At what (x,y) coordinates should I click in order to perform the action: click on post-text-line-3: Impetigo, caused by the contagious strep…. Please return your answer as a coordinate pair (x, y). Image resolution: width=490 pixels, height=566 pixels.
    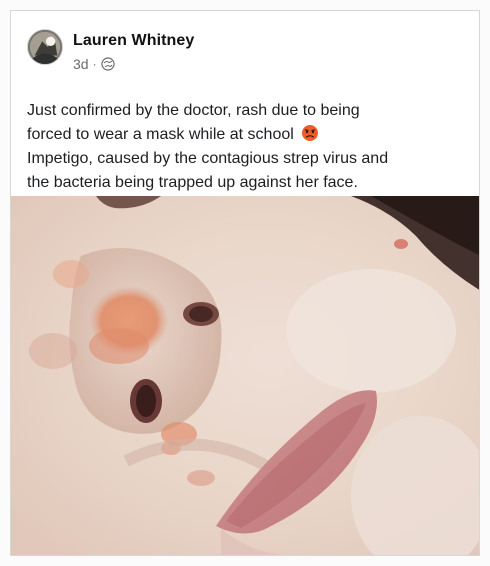
    Looking at the image, I should click on (208, 158).